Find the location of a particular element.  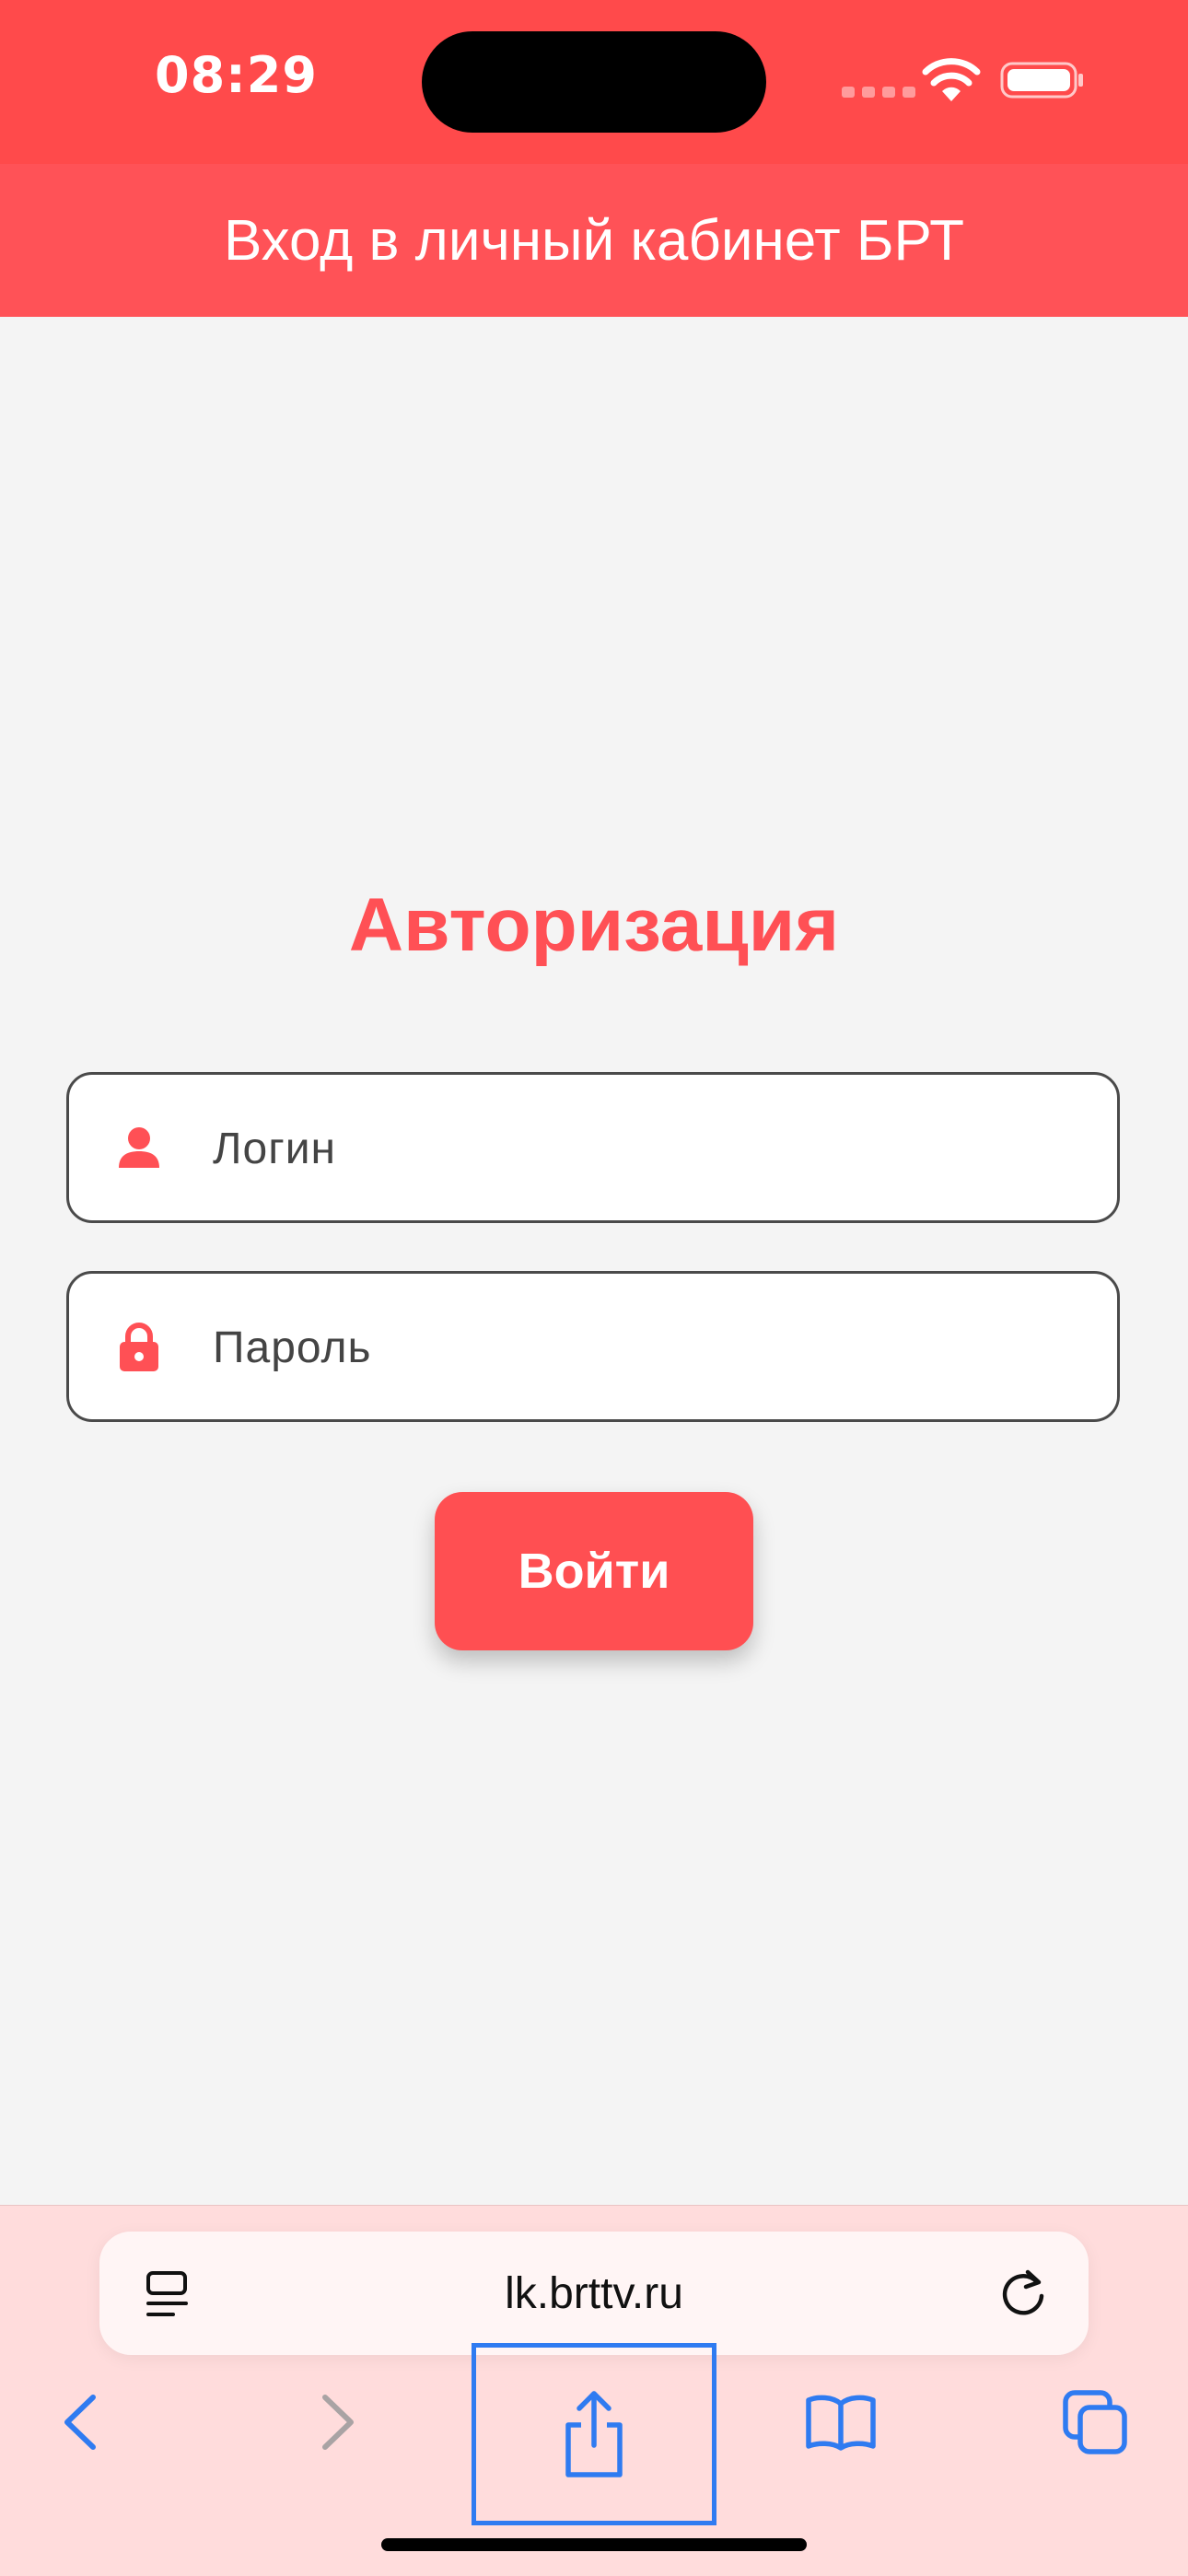

status-bar: 08:29 is located at coordinates (594, 82).